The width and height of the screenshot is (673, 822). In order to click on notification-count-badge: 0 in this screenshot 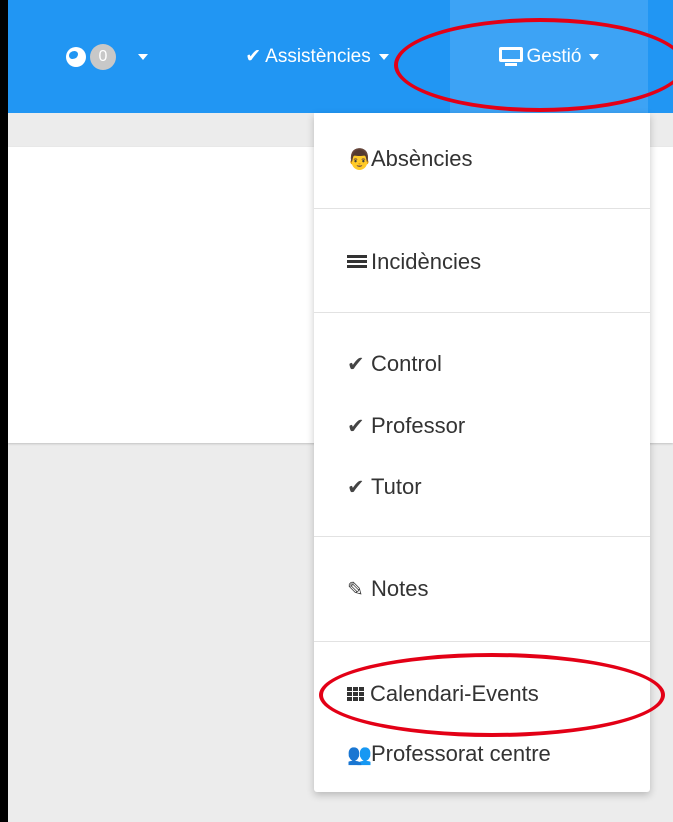, I will do `click(103, 56)`.